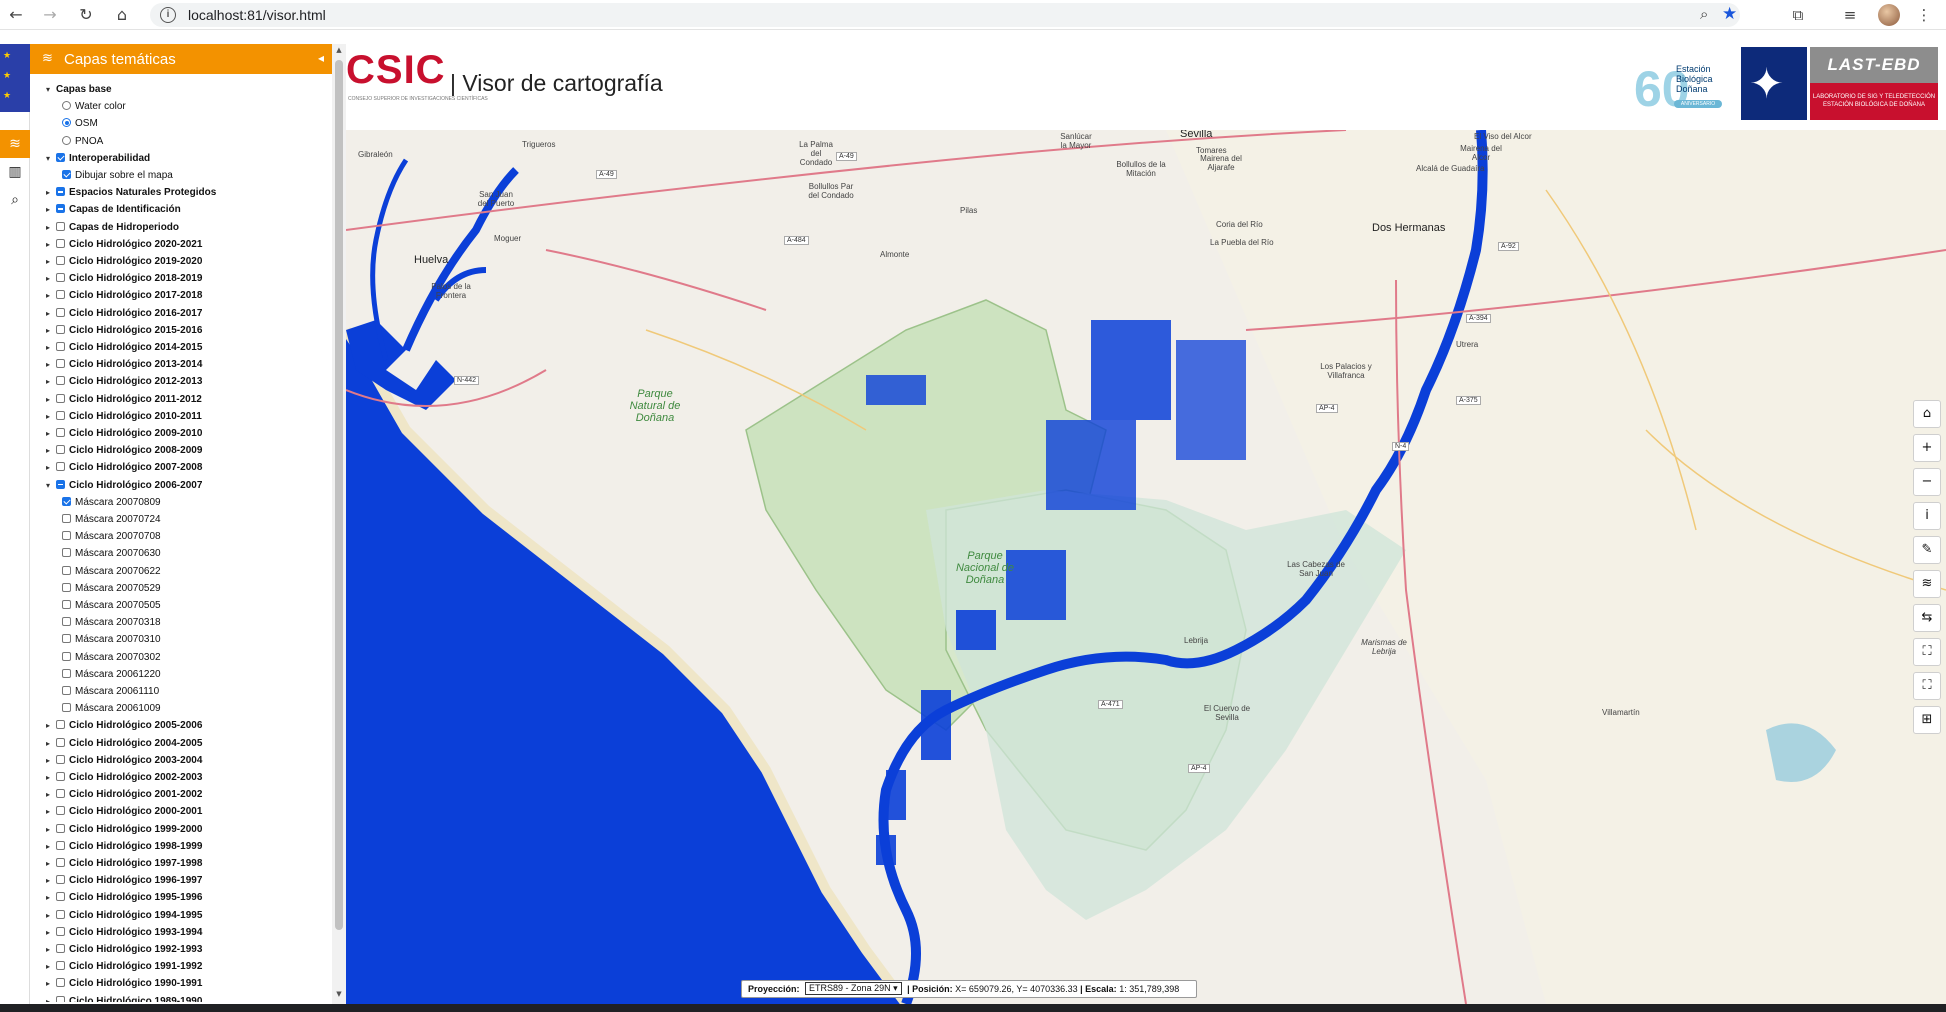 The width and height of the screenshot is (1946, 1012). I want to click on layer-group-row: ▸ Ciclo Hidrológico 1995-1996, so click(124, 897).